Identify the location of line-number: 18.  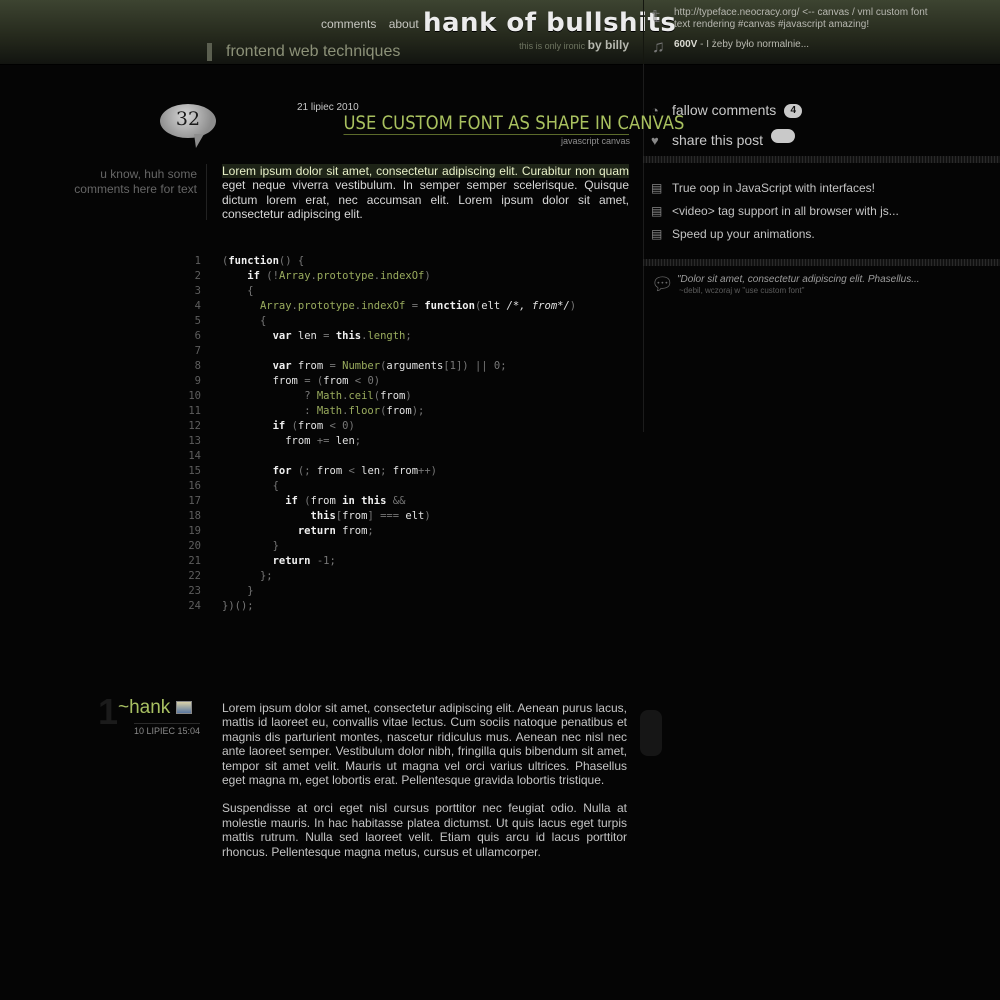
(194, 516).